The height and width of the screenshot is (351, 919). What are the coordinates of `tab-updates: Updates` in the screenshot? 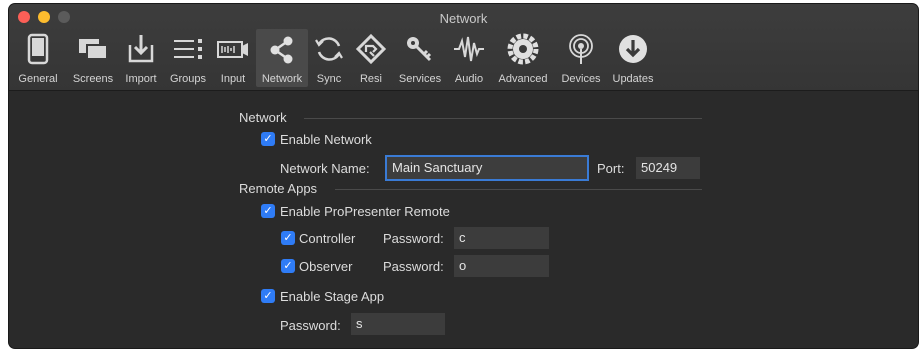 It's located at (633, 58).